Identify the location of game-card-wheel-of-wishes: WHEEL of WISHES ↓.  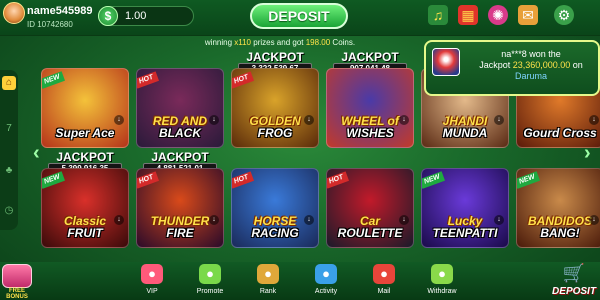
(370, 108).